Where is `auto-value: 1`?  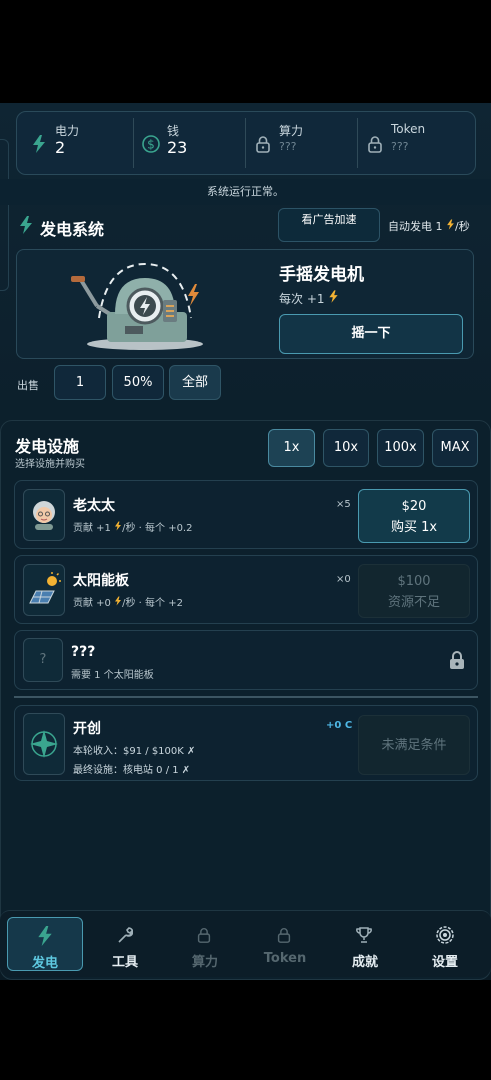 auto-value: 1 is located at coordinates (439, 226).